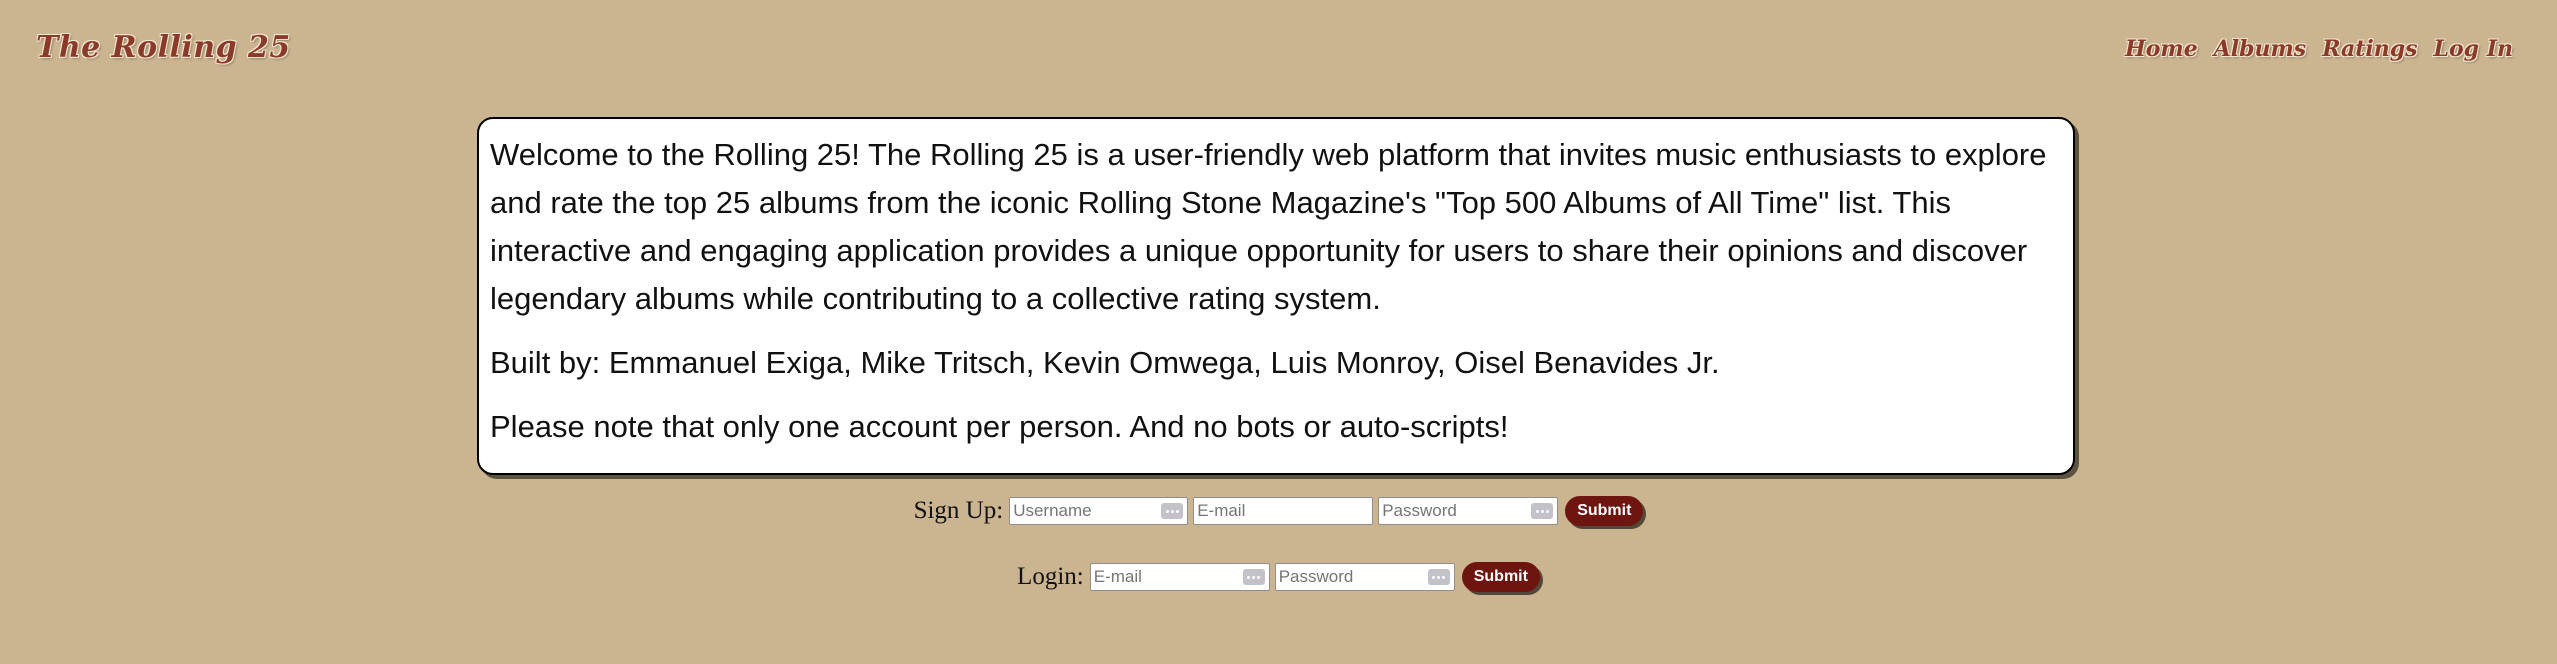 This screenshot has width=2557, height=664. What do you see at coordinates (1364, 577) in the screenshot?
I see `login-password-wrapper` at bounding box center [1364, 577].